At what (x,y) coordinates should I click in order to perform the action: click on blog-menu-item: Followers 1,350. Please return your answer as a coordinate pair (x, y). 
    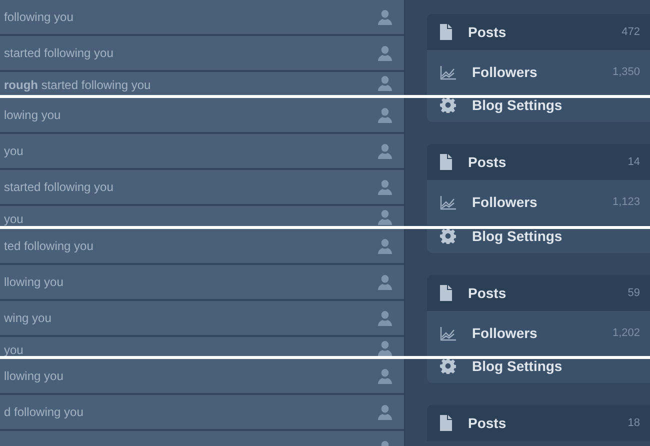
    Looking at the image, I should click on (538, 72).